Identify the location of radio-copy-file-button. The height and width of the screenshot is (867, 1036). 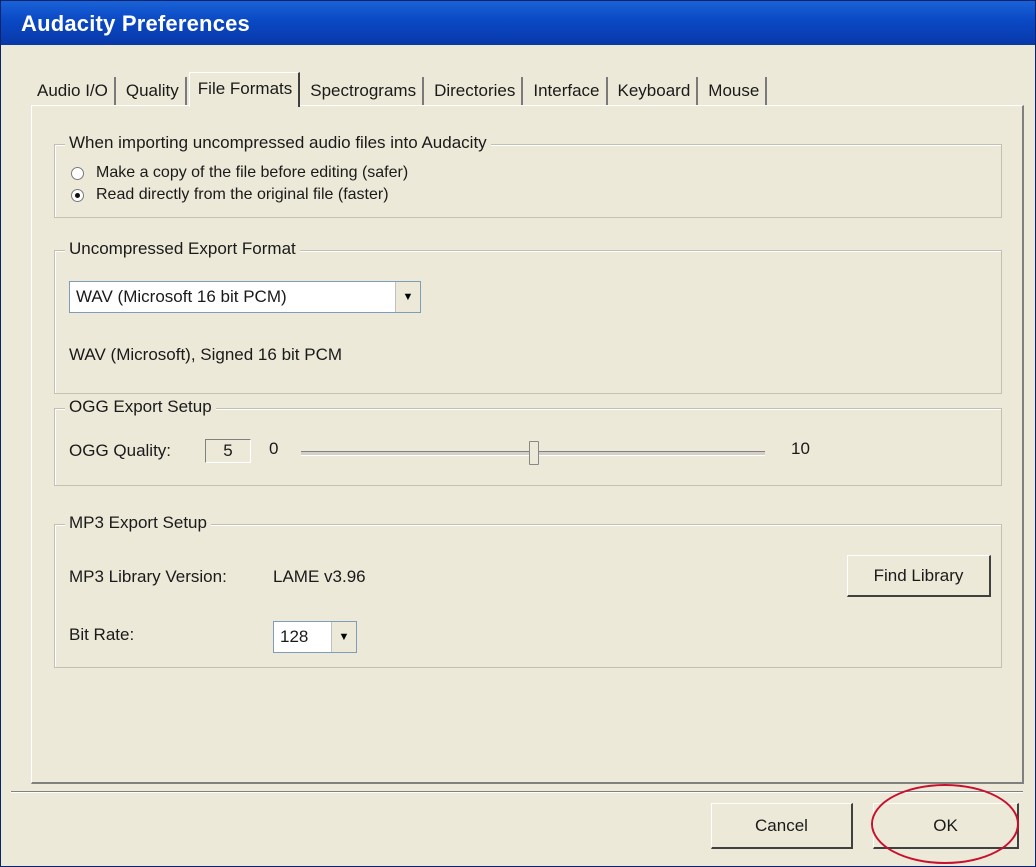
(77, 173).